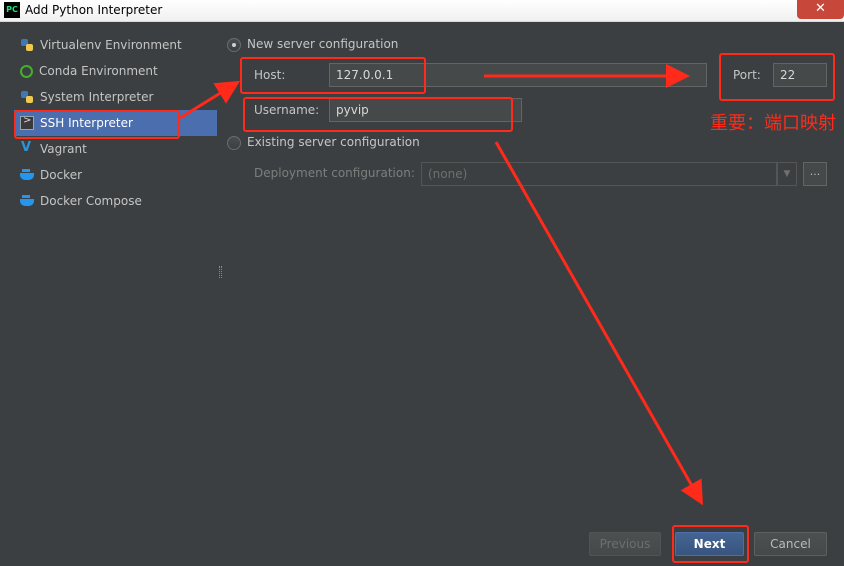  I want to click on splitter-handle, so click(220, 272).